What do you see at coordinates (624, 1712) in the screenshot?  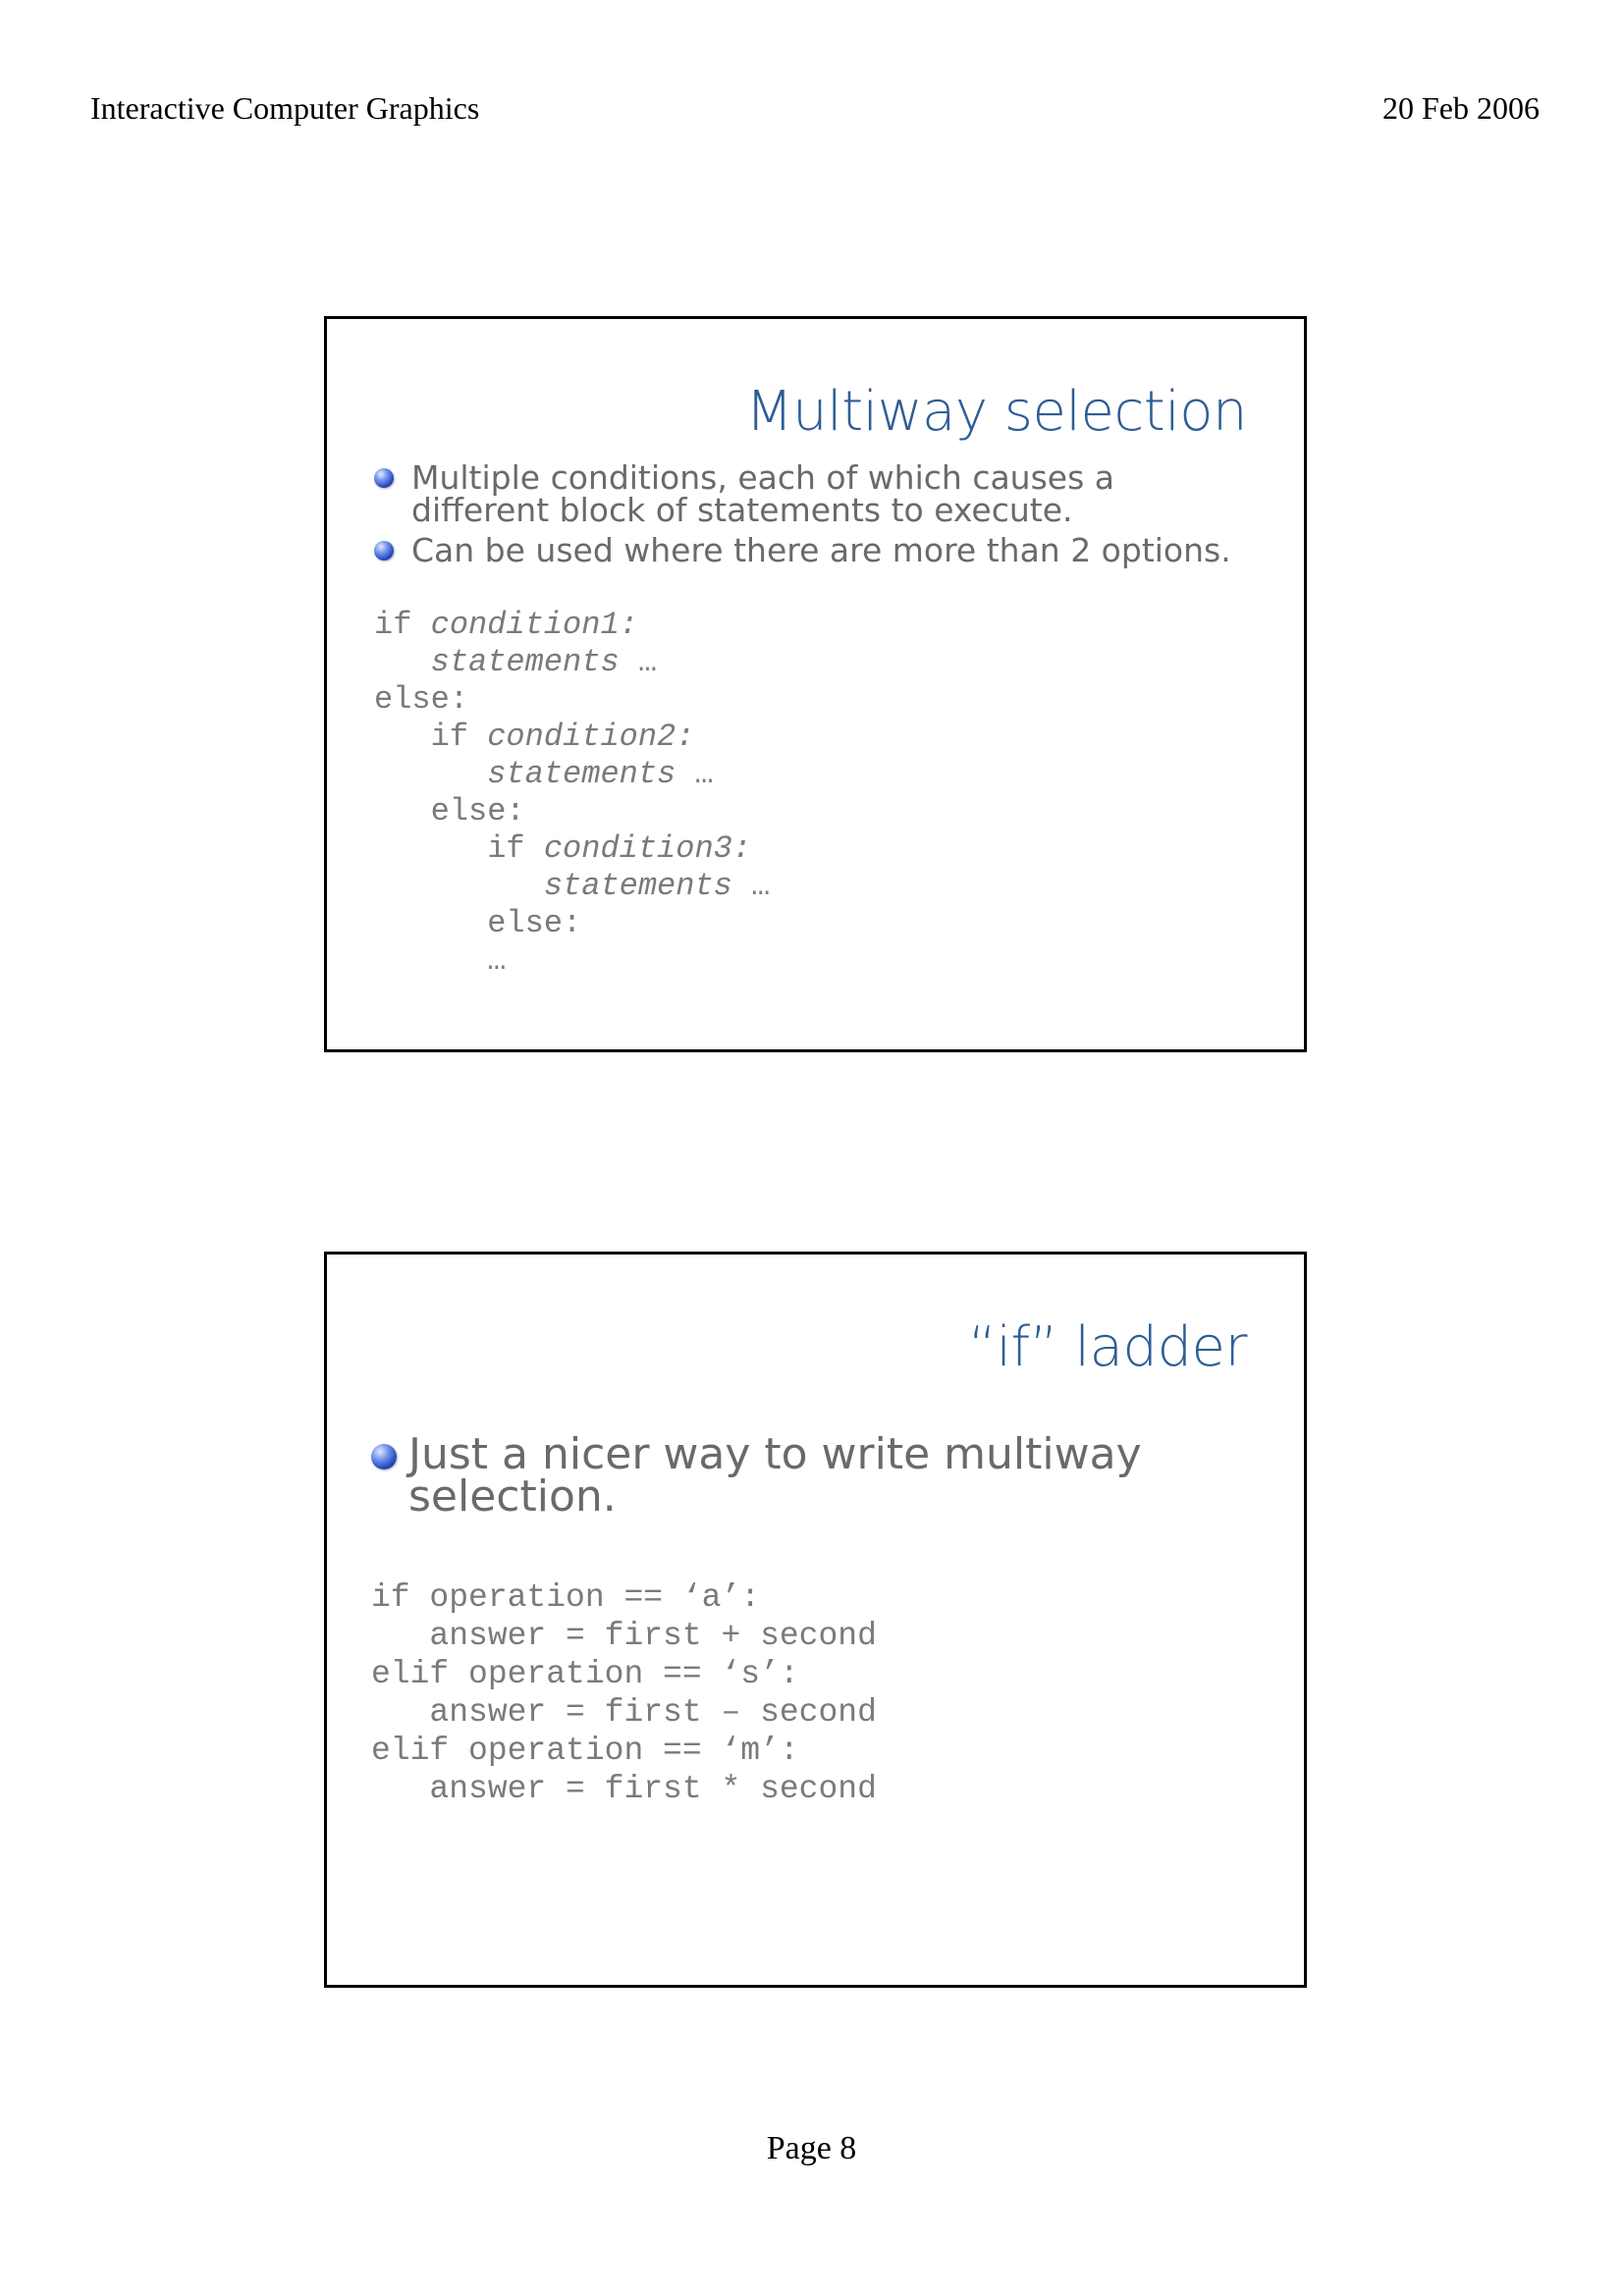 I see `code-line: answer = first – second` at bounding box center [624, 1712].